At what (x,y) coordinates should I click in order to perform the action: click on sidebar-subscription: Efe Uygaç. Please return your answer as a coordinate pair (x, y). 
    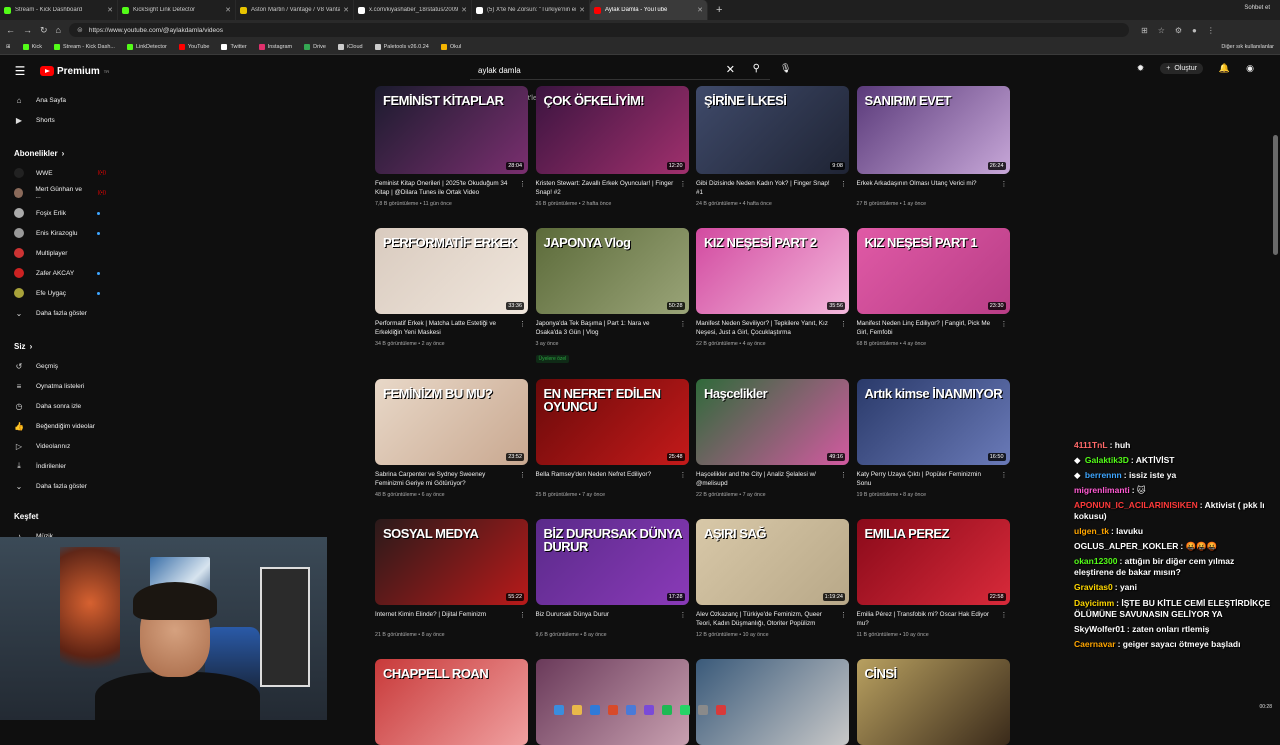
    Looking at the image, I should click on (60, 293).